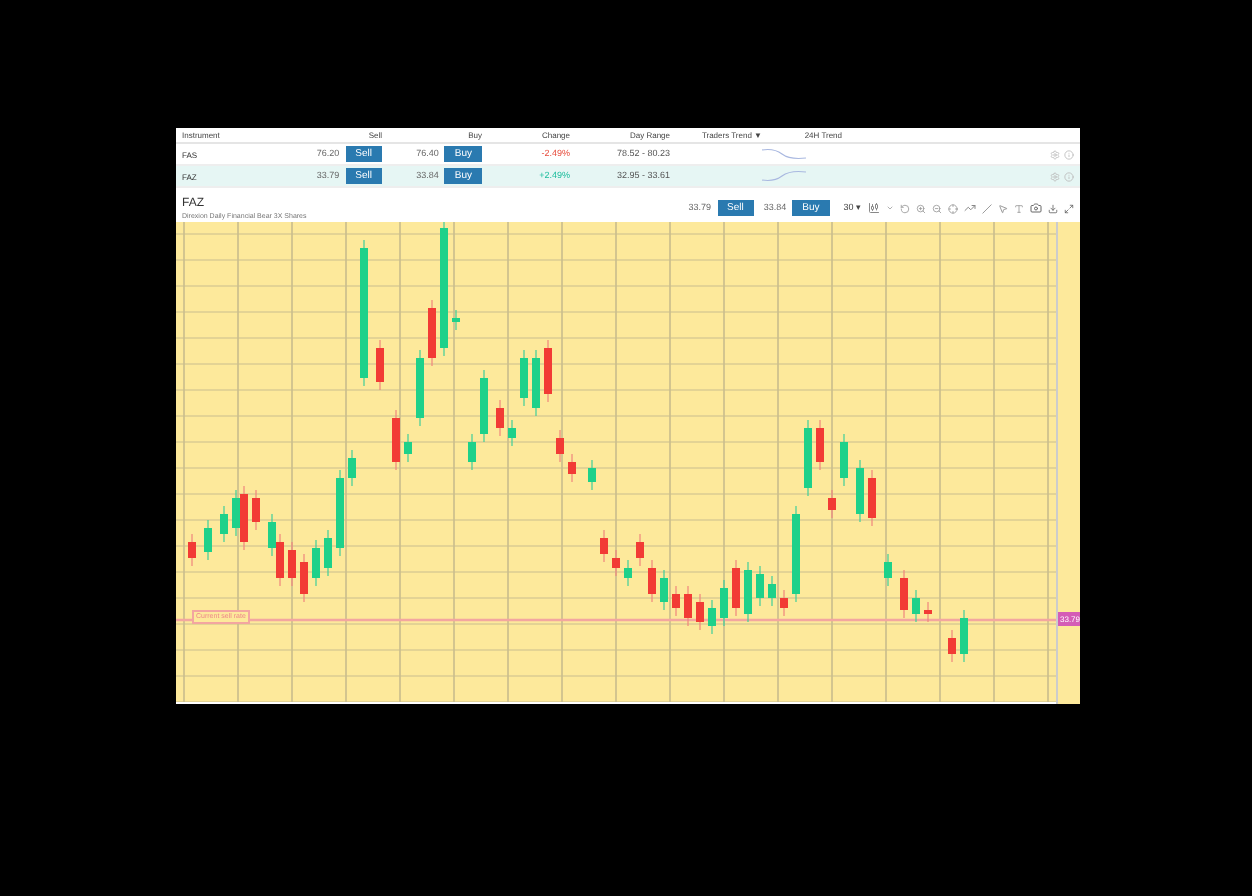 This screenshot has width=1252, height=896. Describe the element at coordinates (1053, 208) in the screenshot. I see `download-icon` at that location.